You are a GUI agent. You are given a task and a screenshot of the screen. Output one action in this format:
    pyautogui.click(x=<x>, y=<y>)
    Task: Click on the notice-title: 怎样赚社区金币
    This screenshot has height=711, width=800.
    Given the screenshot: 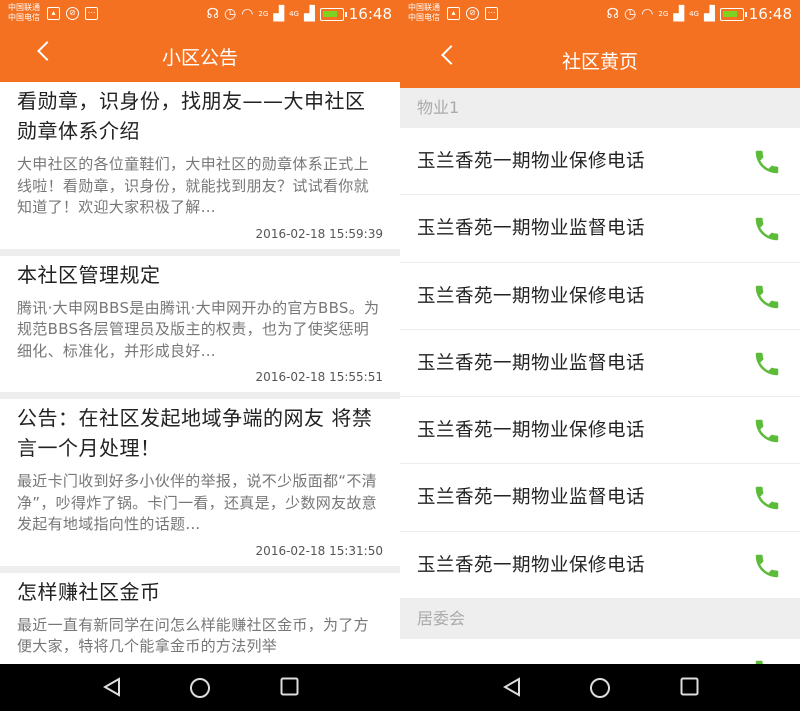 What is the action you would take?
    pyautogui.click(x=89, y=591)
    